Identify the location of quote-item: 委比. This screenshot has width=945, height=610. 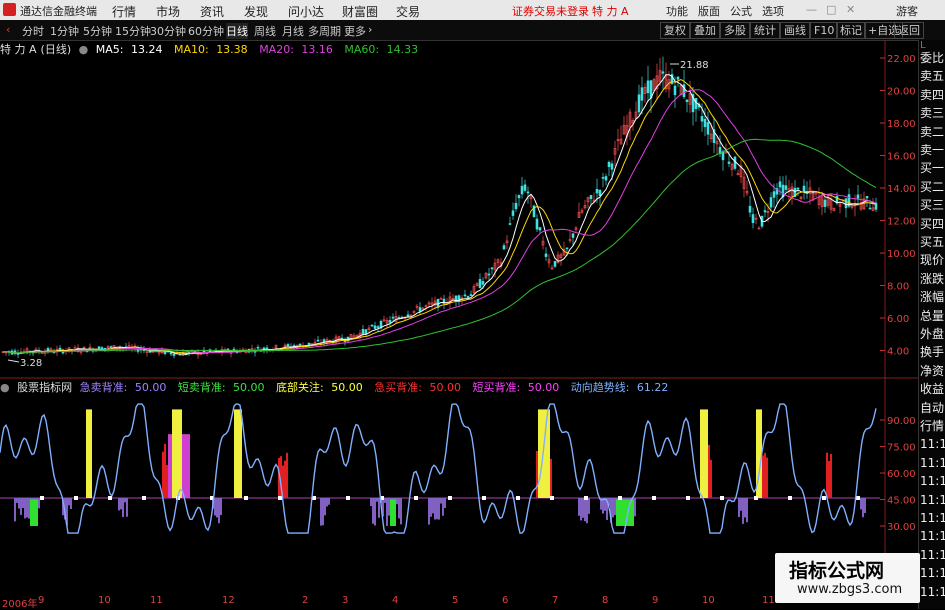
(932, 58).